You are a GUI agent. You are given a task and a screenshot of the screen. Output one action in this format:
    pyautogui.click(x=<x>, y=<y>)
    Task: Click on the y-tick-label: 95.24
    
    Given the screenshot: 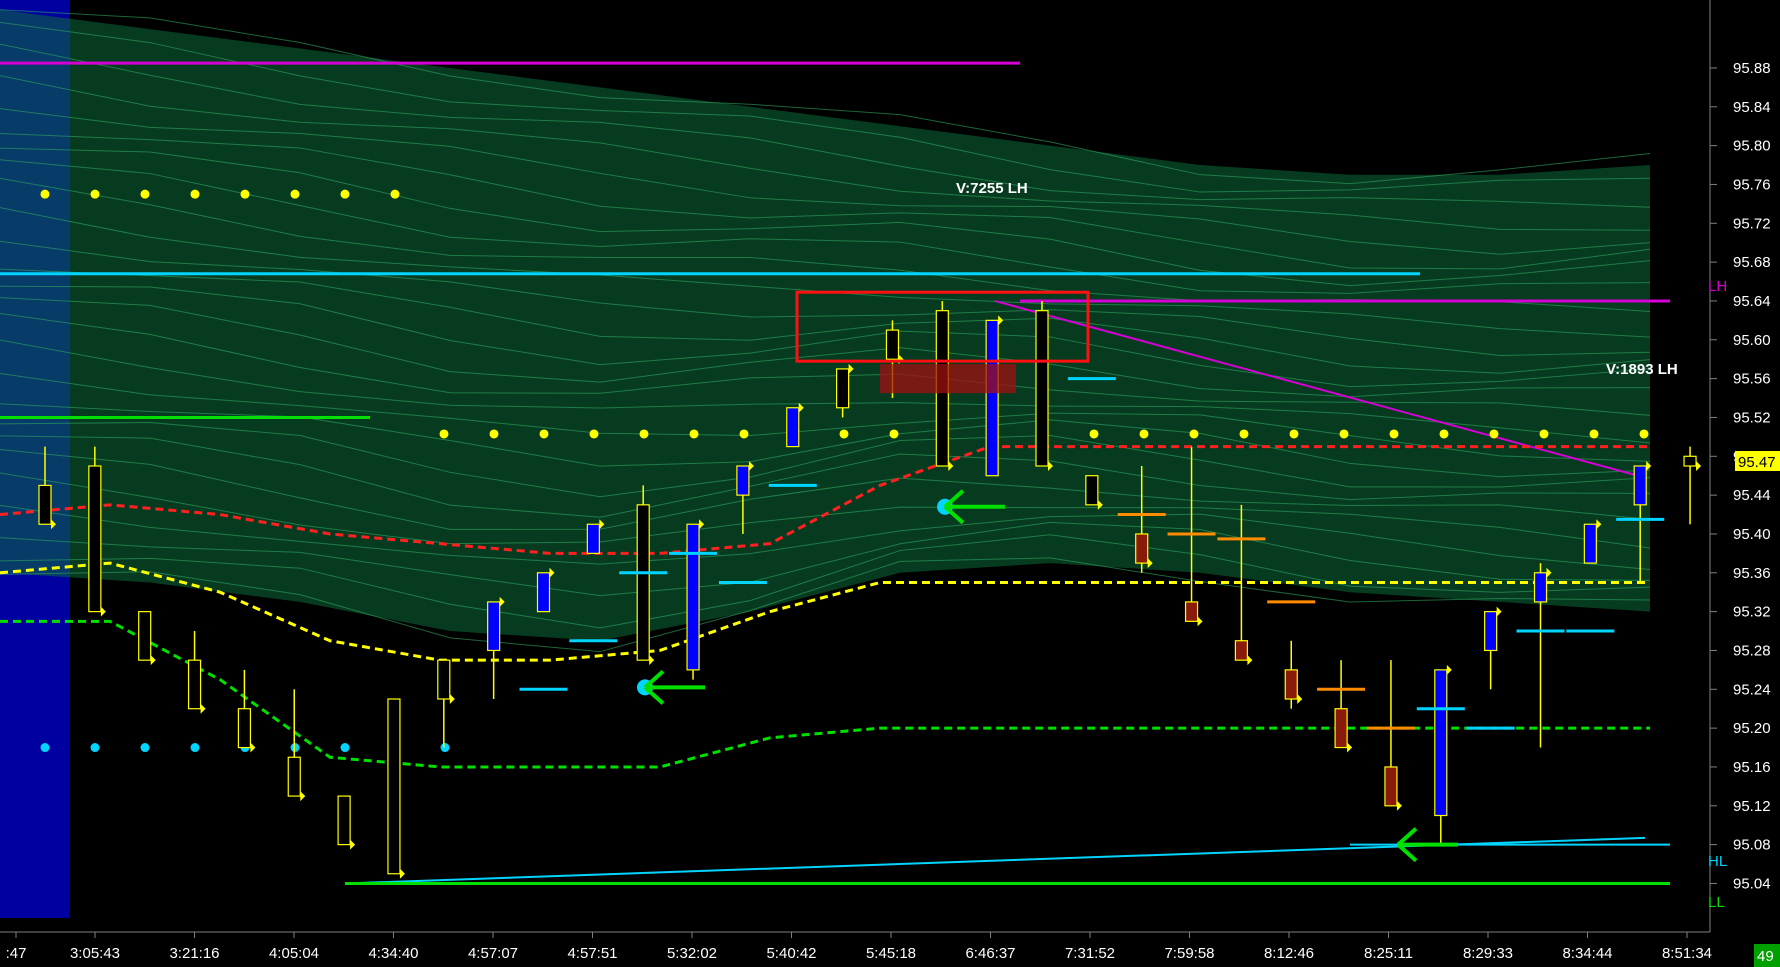 What is the action you would take?
    pyautogui.click(x=1752, y=689)
    